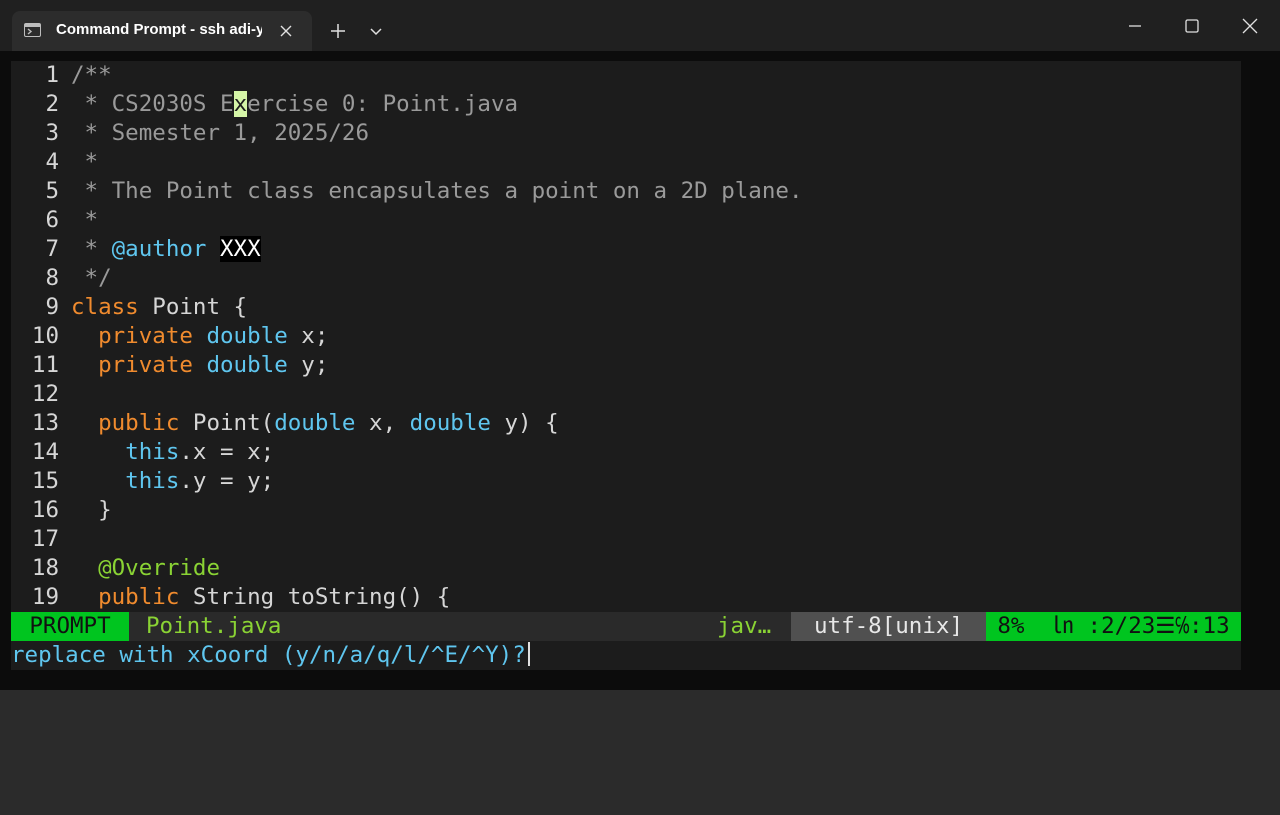 The width and height of the screenshot is (1280, 815). What do you see at coordinates (227, 481) in the screenshot?
I see `code-token: .y = y;` at bounding box center [227, 481].